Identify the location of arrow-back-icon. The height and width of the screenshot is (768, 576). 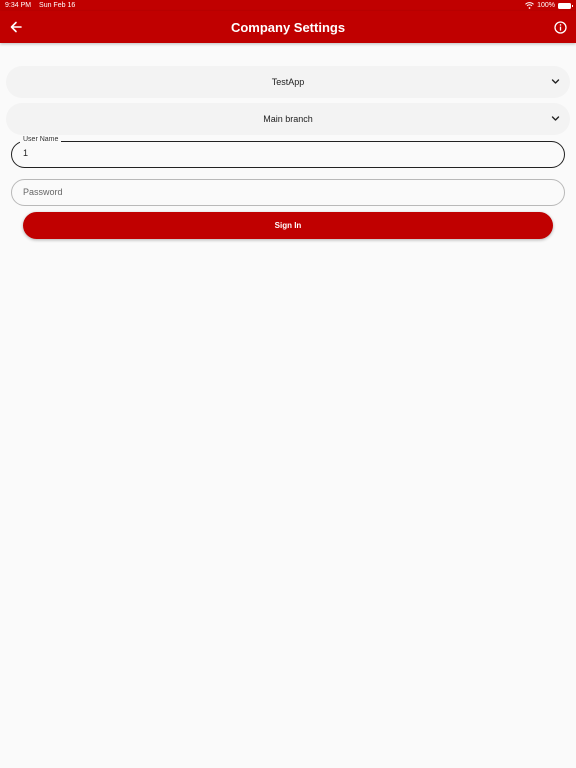
(16, 27).